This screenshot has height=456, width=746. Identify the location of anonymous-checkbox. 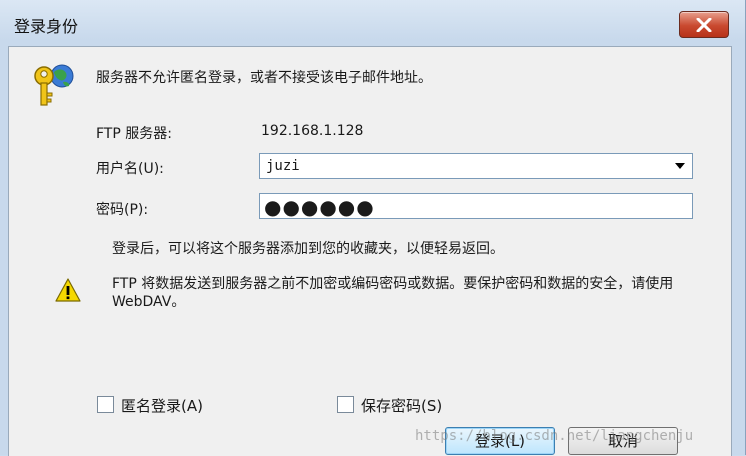
(105, 404).